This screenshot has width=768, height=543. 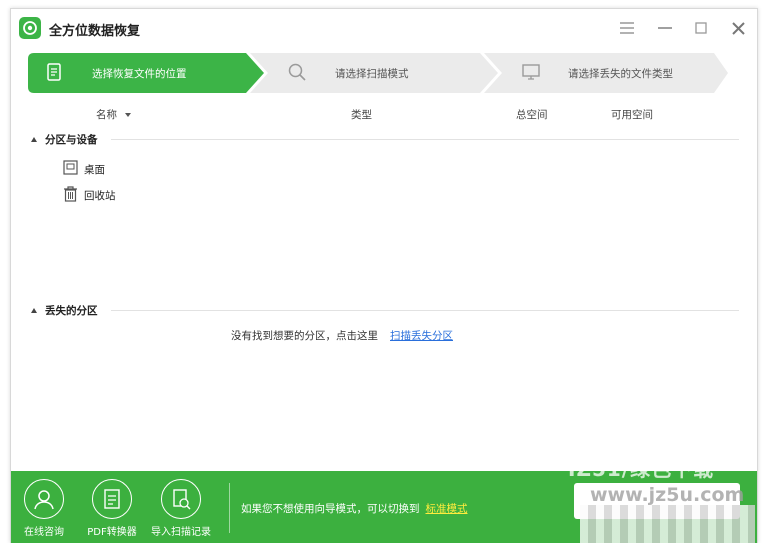 I want to click on magnifier-icon, so click(x=297, y=73).